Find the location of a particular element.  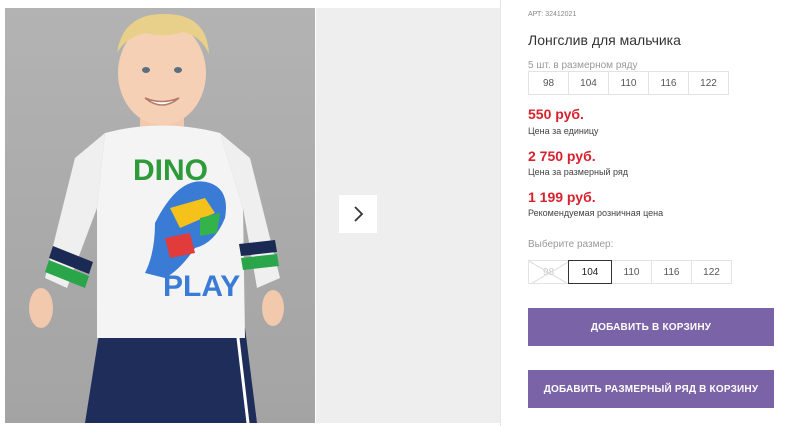

pack-size-104: 104 is located at coordinates (588, 83).